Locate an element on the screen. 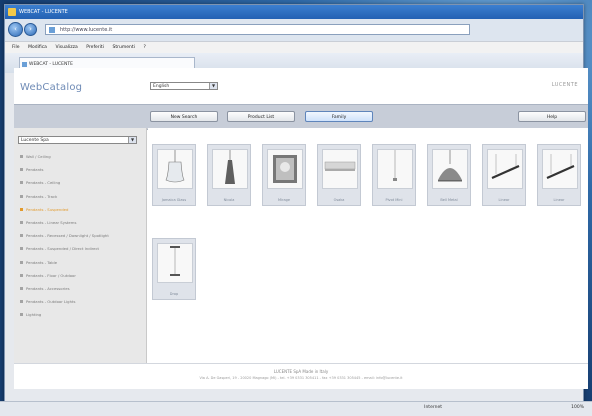  address-text: http://www.lucente.it is located at coordinates (86, 30).